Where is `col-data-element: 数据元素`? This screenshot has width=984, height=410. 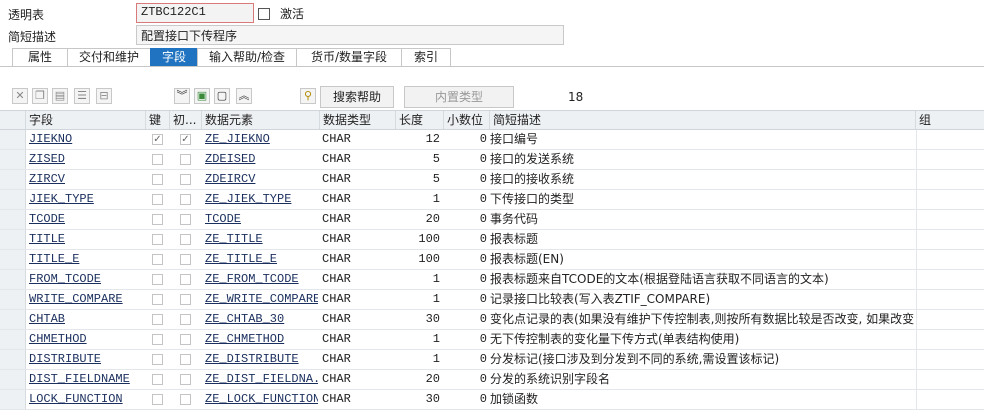 col-data-element: 数据元素 is located at coordinates (261, 120).